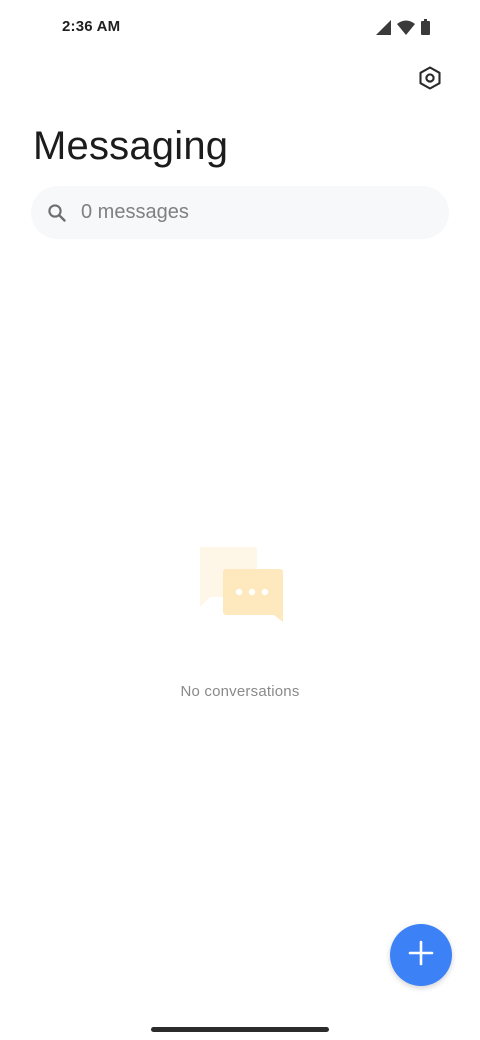 This screenshot has width=480, height=1040. What do you see at coordinates (131, 146) in the screenshot?
I see `page-title: Messaging` at bounding box center [131, 146].